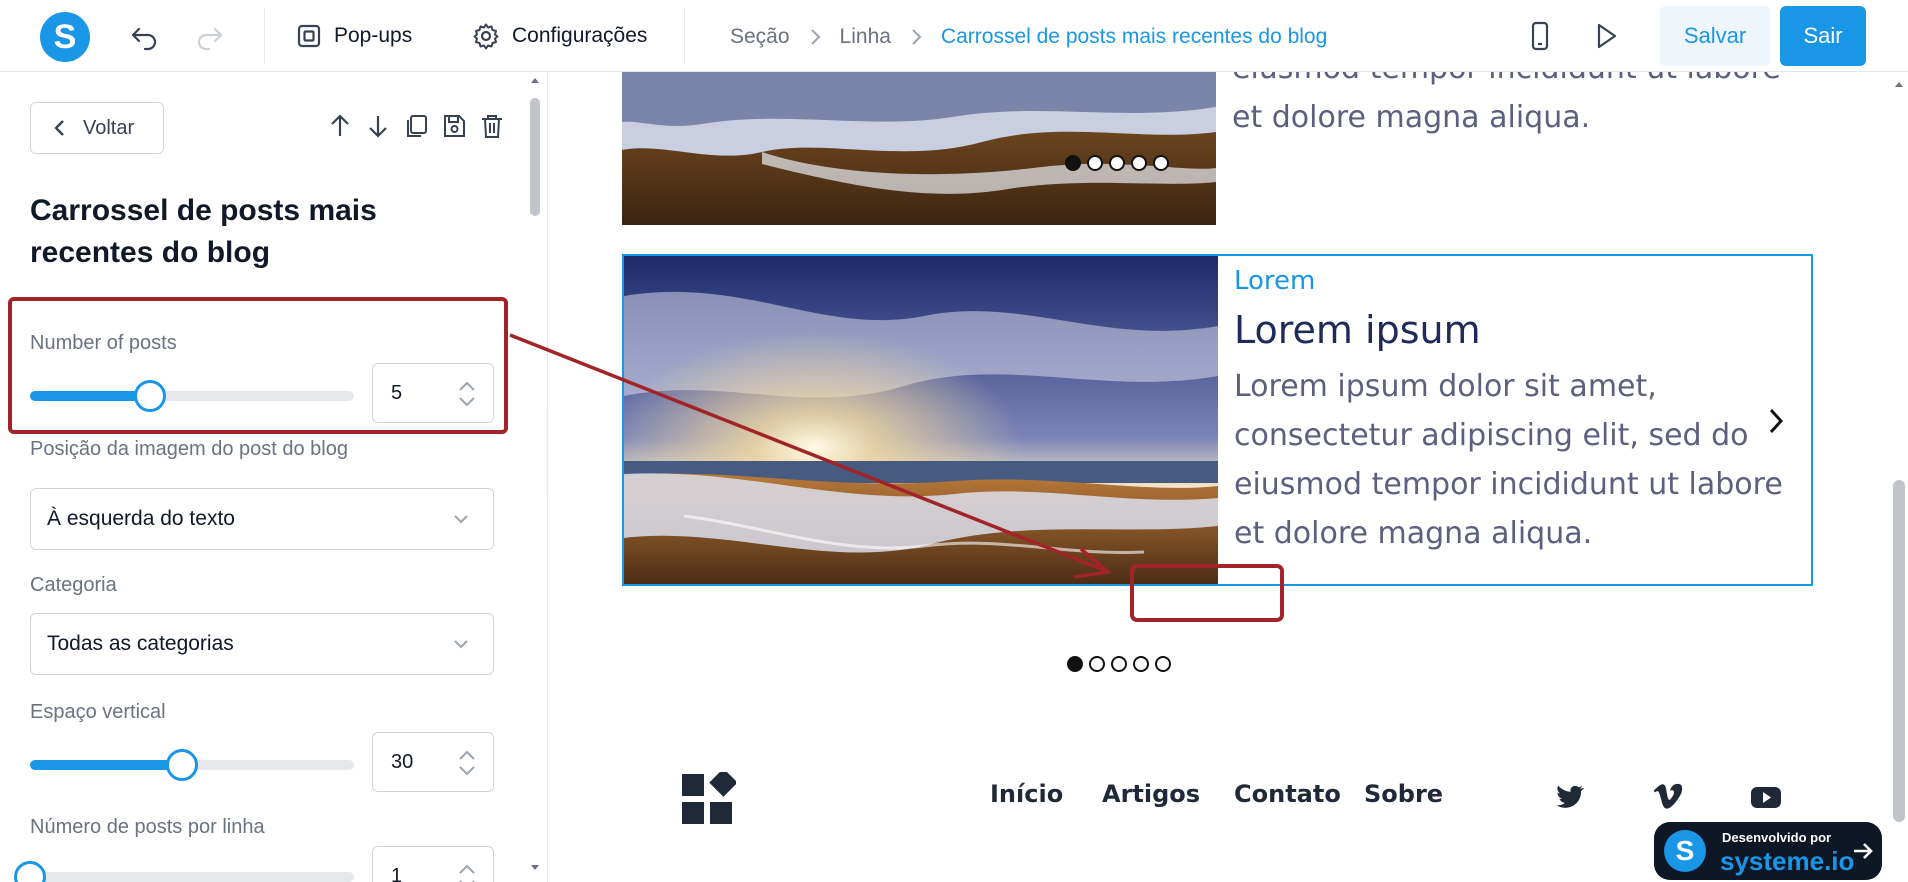 The height and width of the screenshot is (882, 1908). I want to click on category-select: Todas as categorias, so click(262, 644).